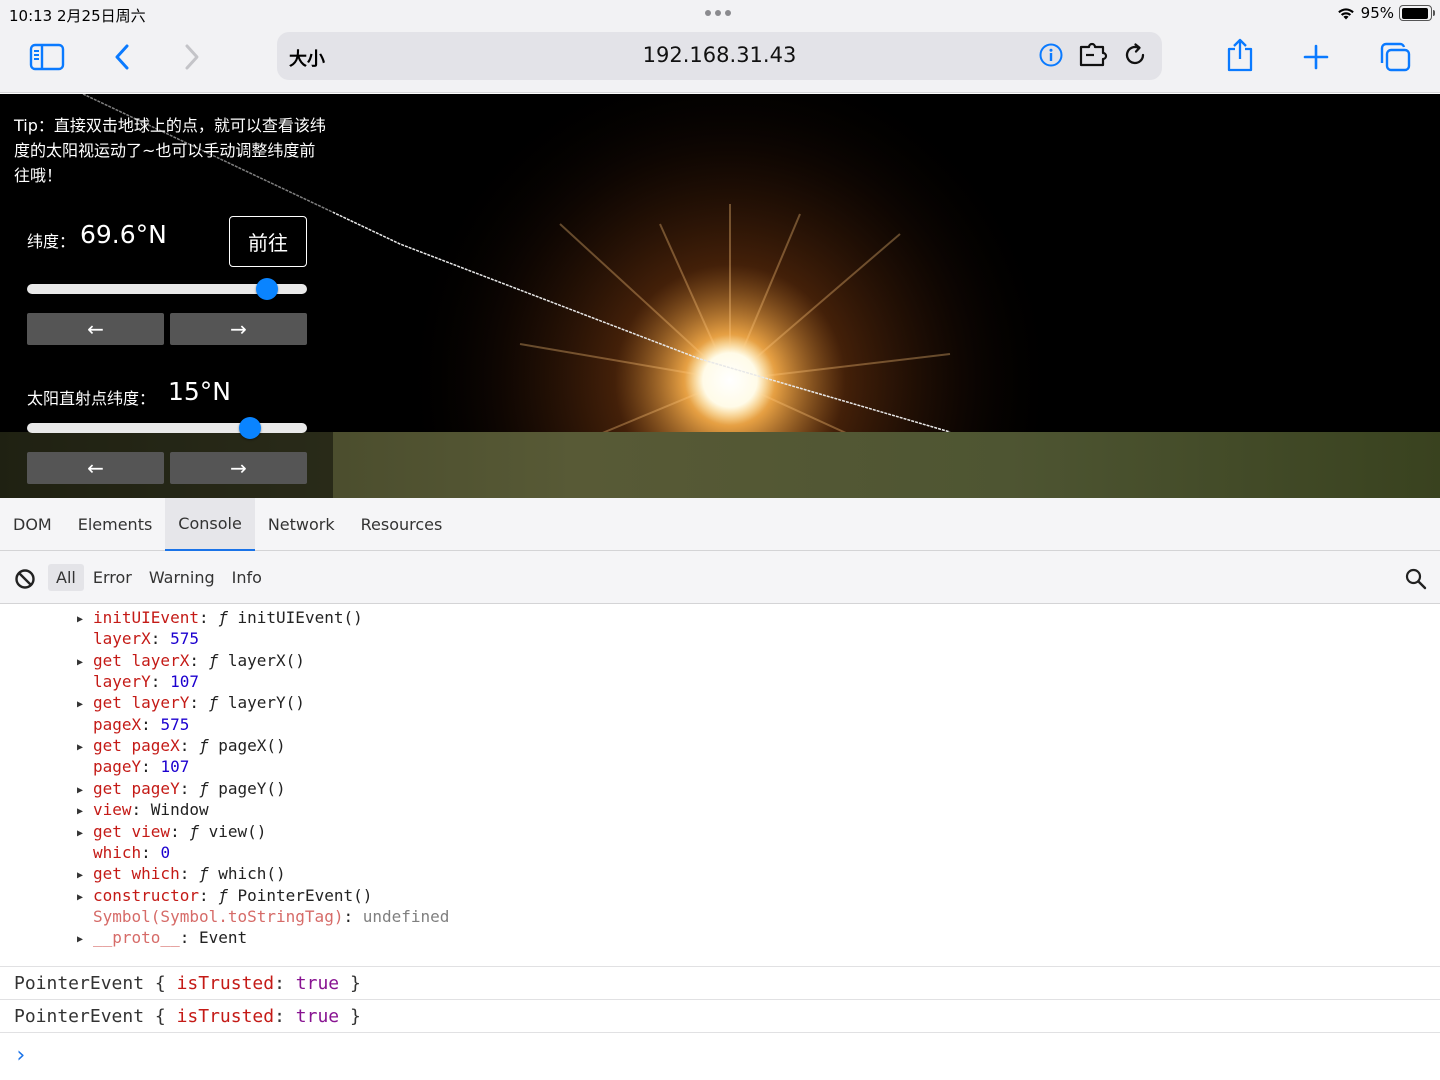 Image resolution: width=1440 pixels, height=1080 pixels. Describe the element at coordinates (1416, 579) in the screenshot. I see `search-icon` at that location.